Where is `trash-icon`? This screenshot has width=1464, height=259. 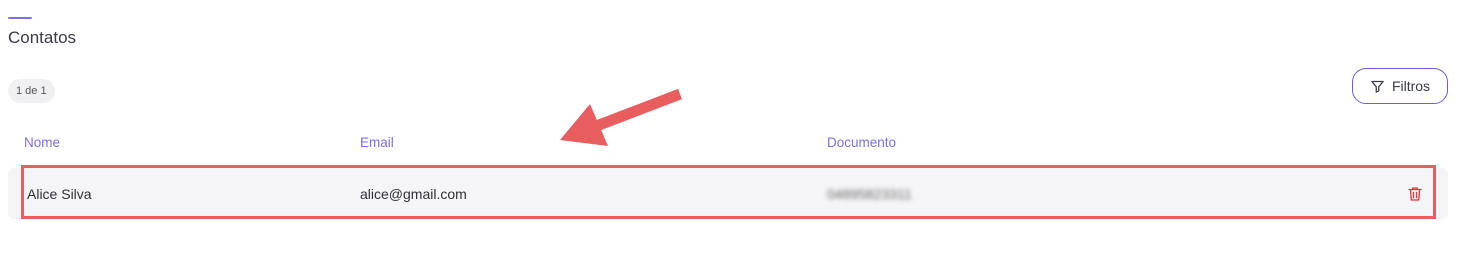 trash-icon is located at coordinates (1415, 194).